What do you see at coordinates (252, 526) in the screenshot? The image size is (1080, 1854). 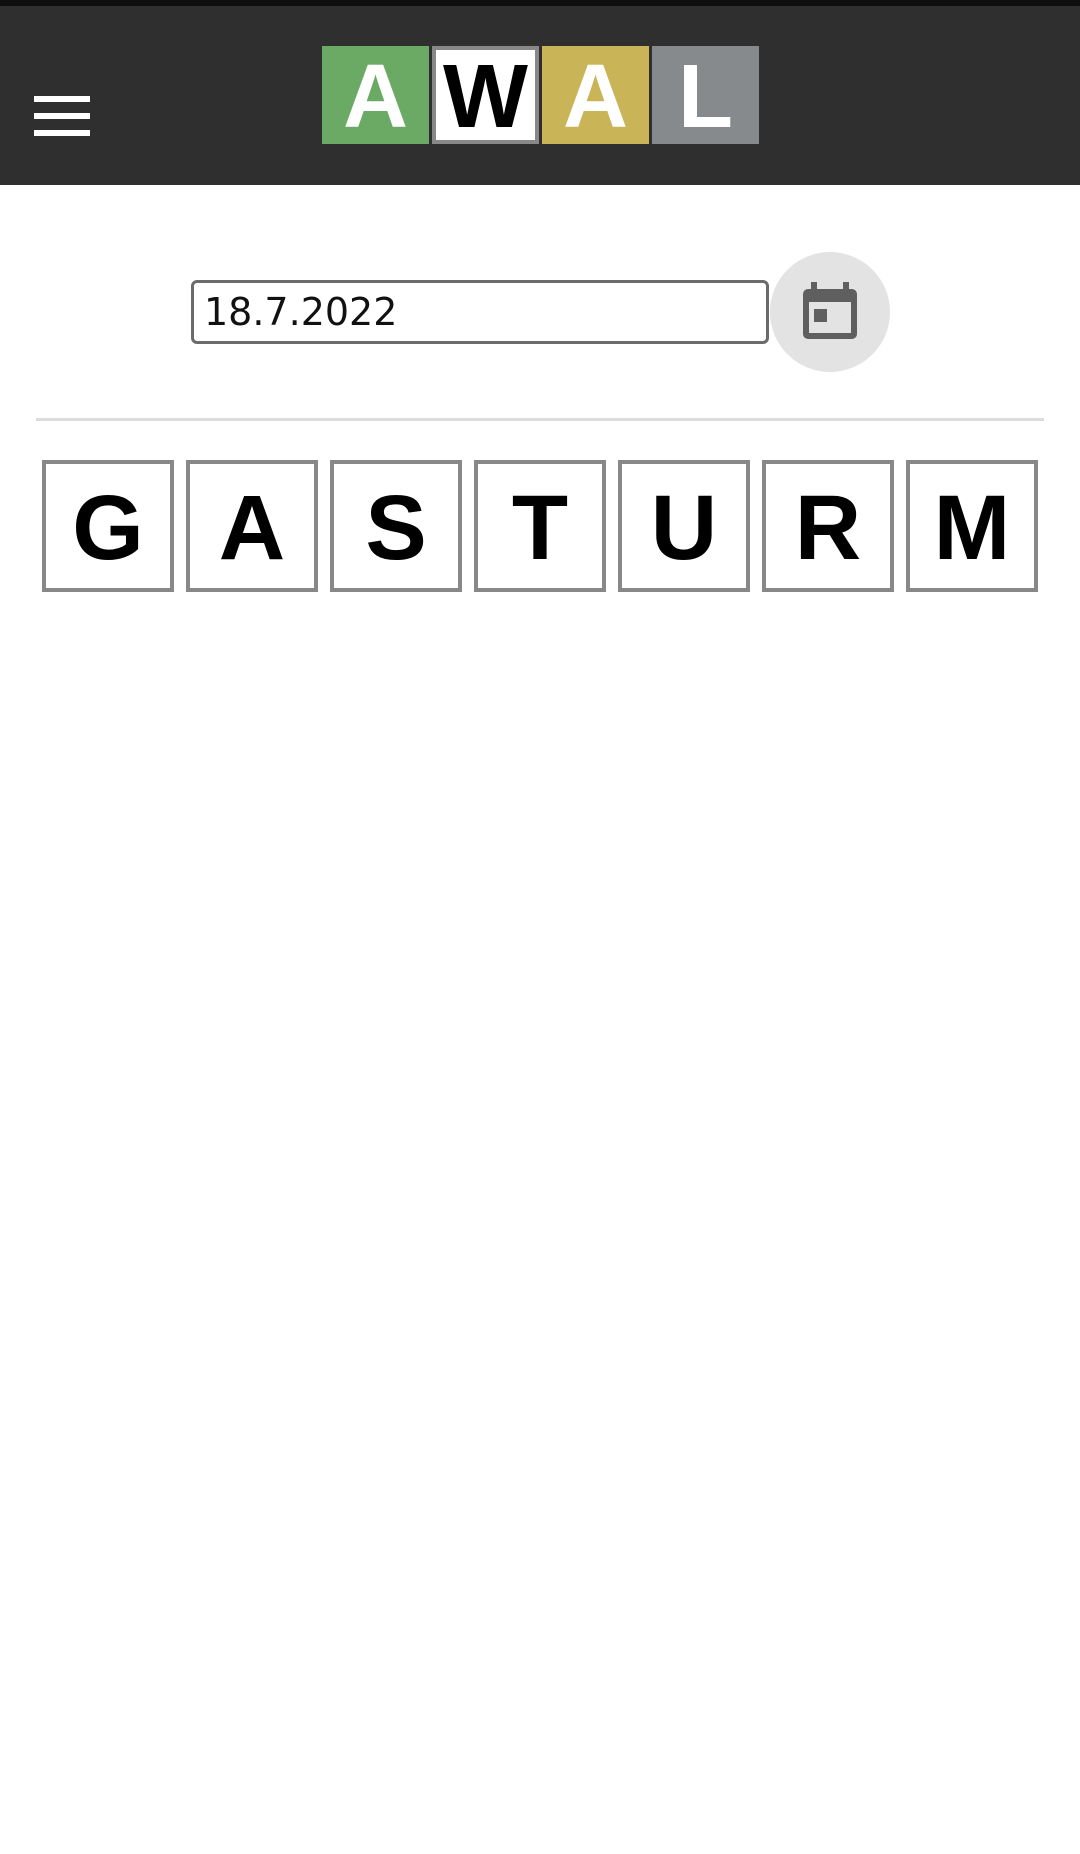 I see `letter-tile: A` at bounding box center [252, 526].